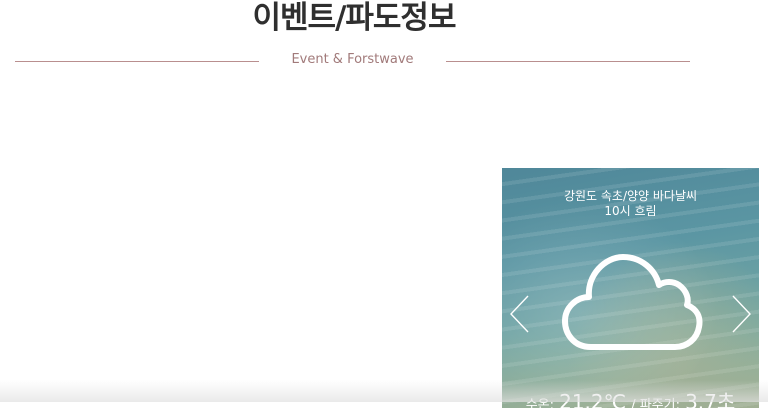  I want to click on title-divider-left, so click(137, 61).